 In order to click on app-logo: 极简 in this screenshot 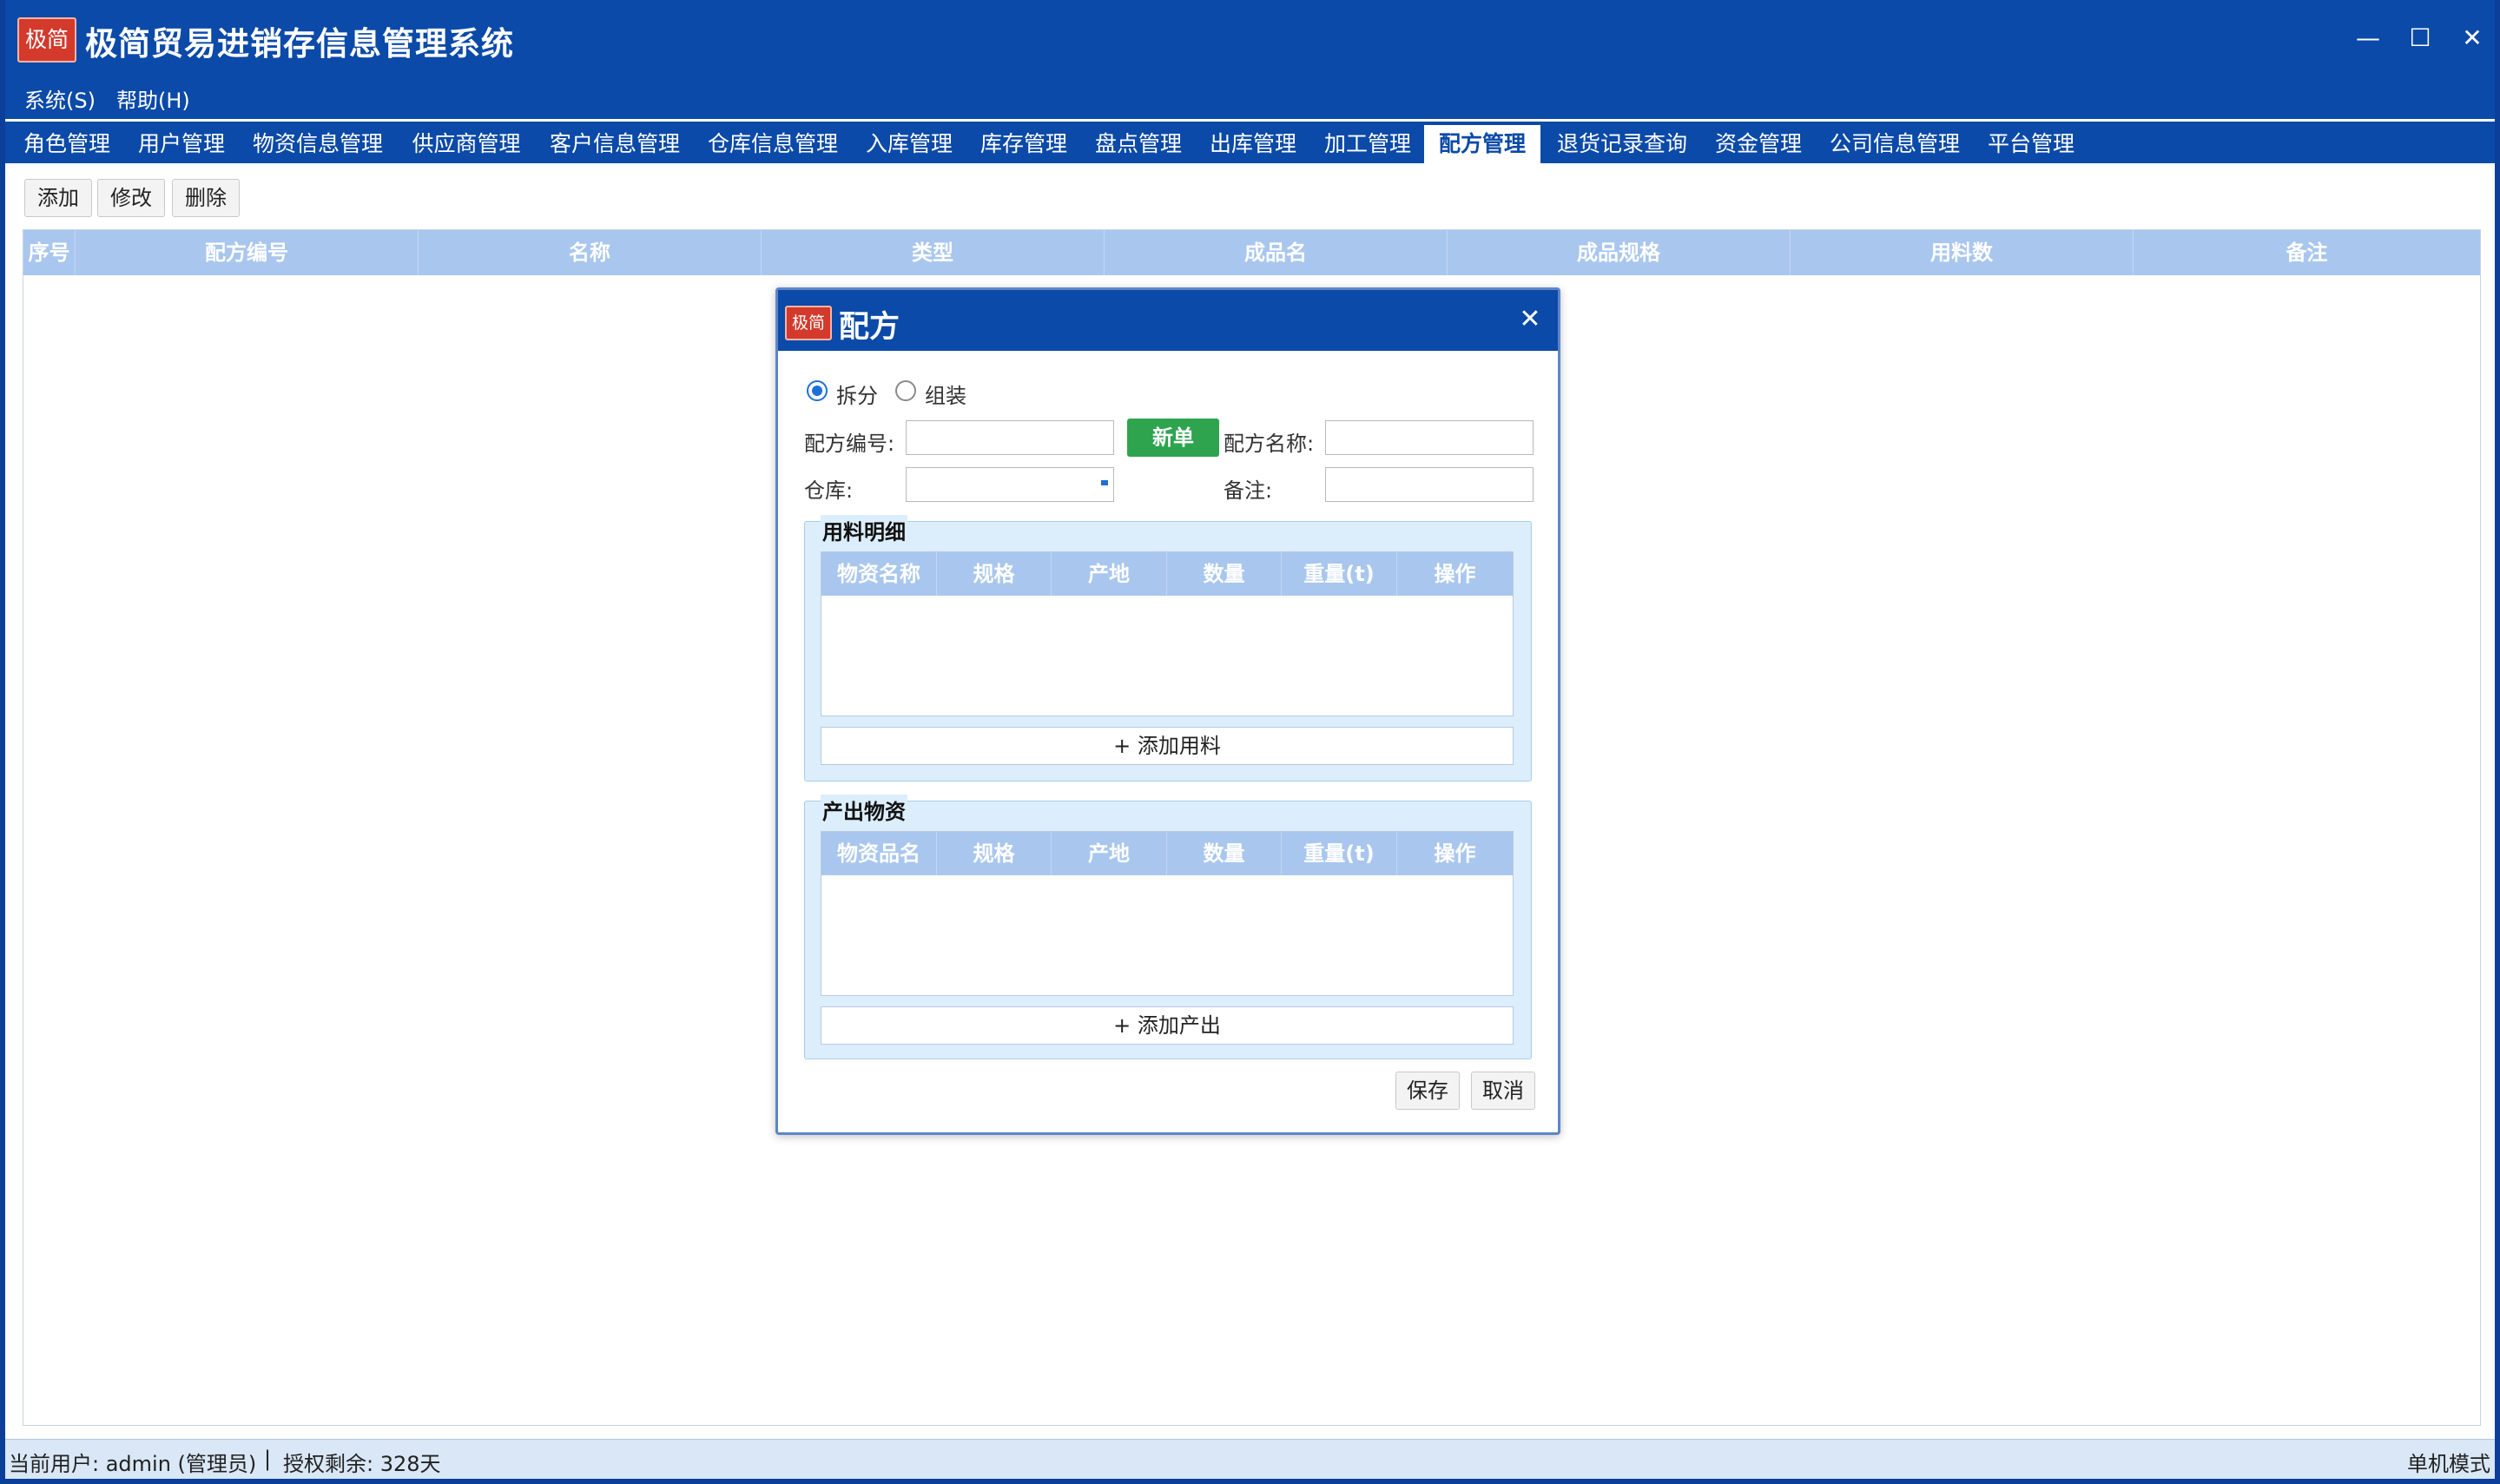, I will do `click(46, 40)`.